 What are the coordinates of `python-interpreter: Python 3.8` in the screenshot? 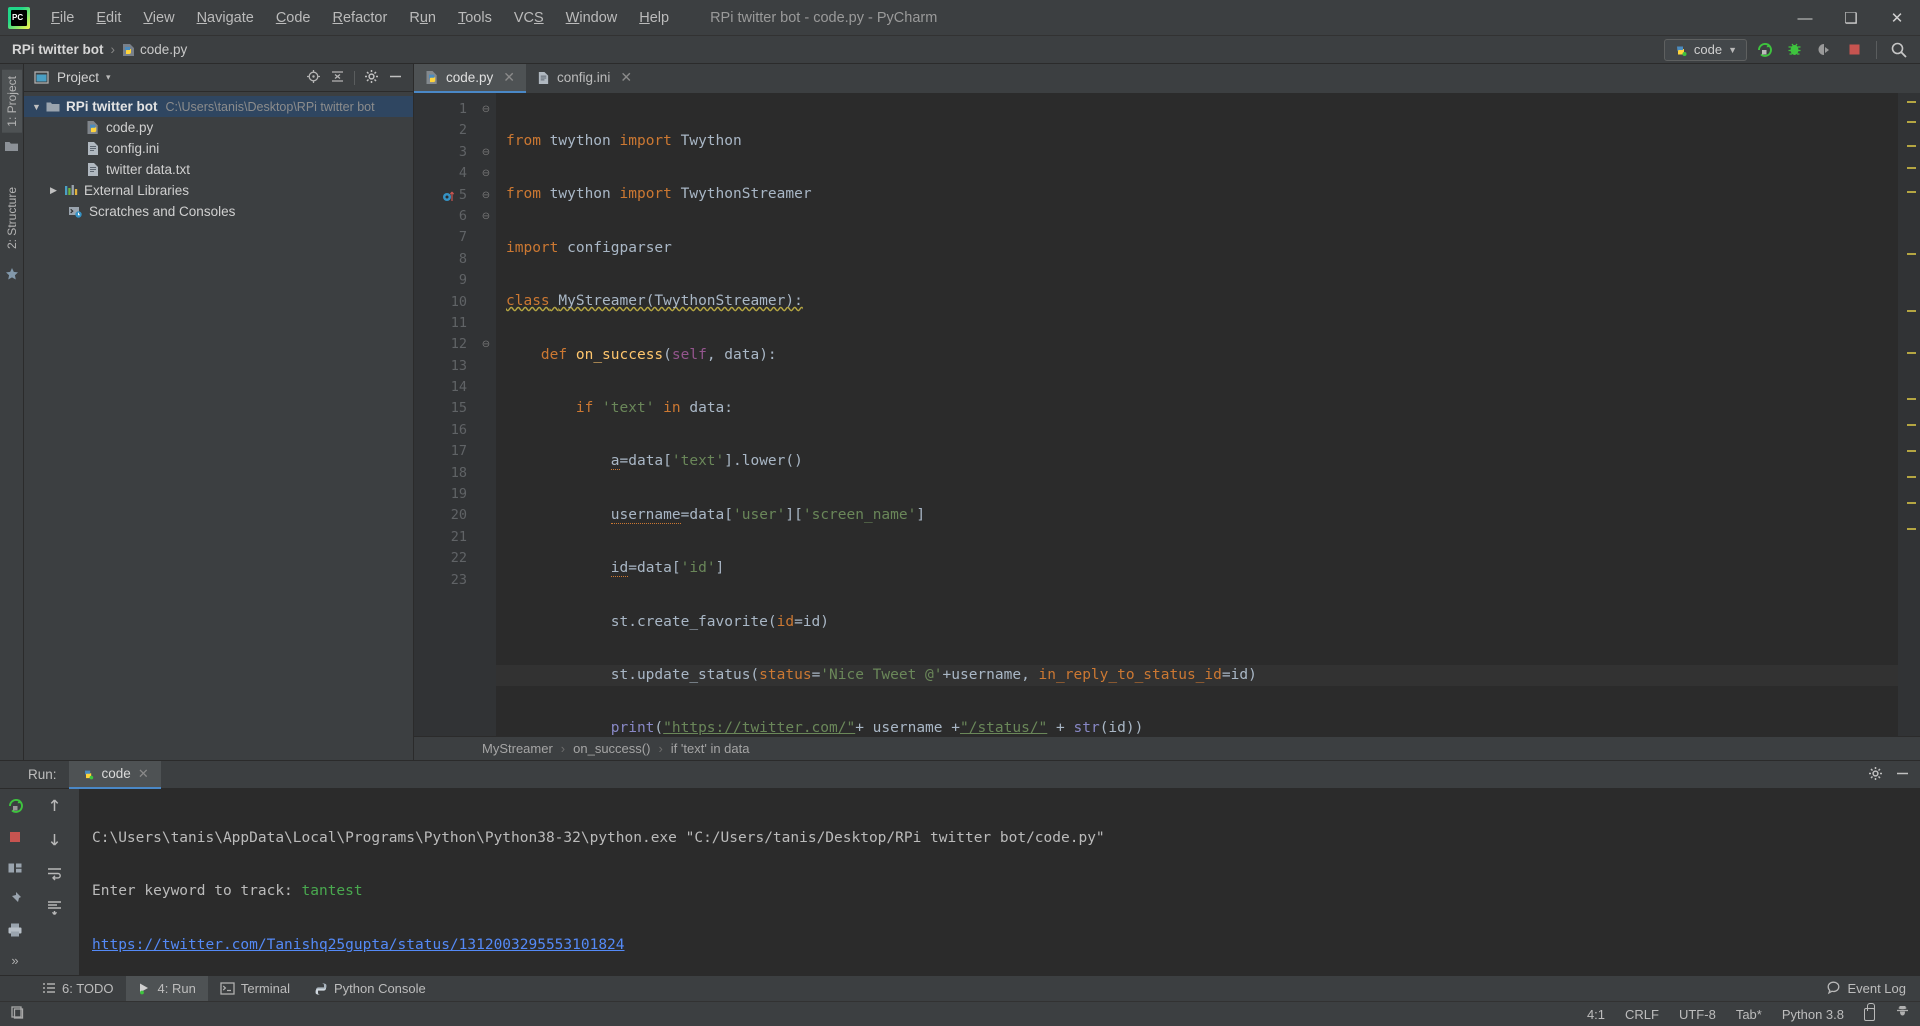 It's located at (1813, 1014).